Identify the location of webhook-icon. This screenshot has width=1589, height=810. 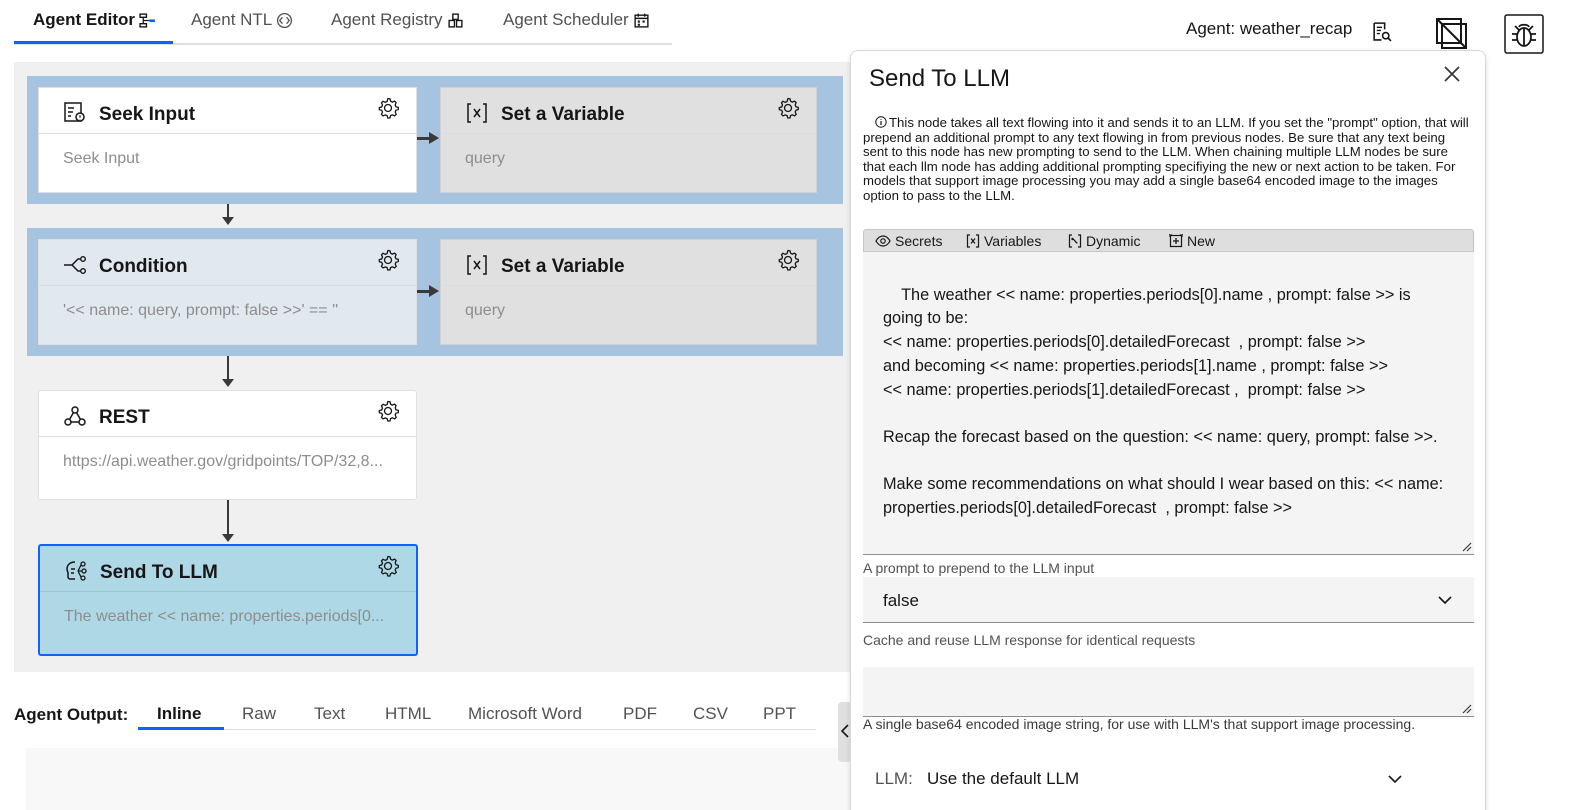
(75, 416).